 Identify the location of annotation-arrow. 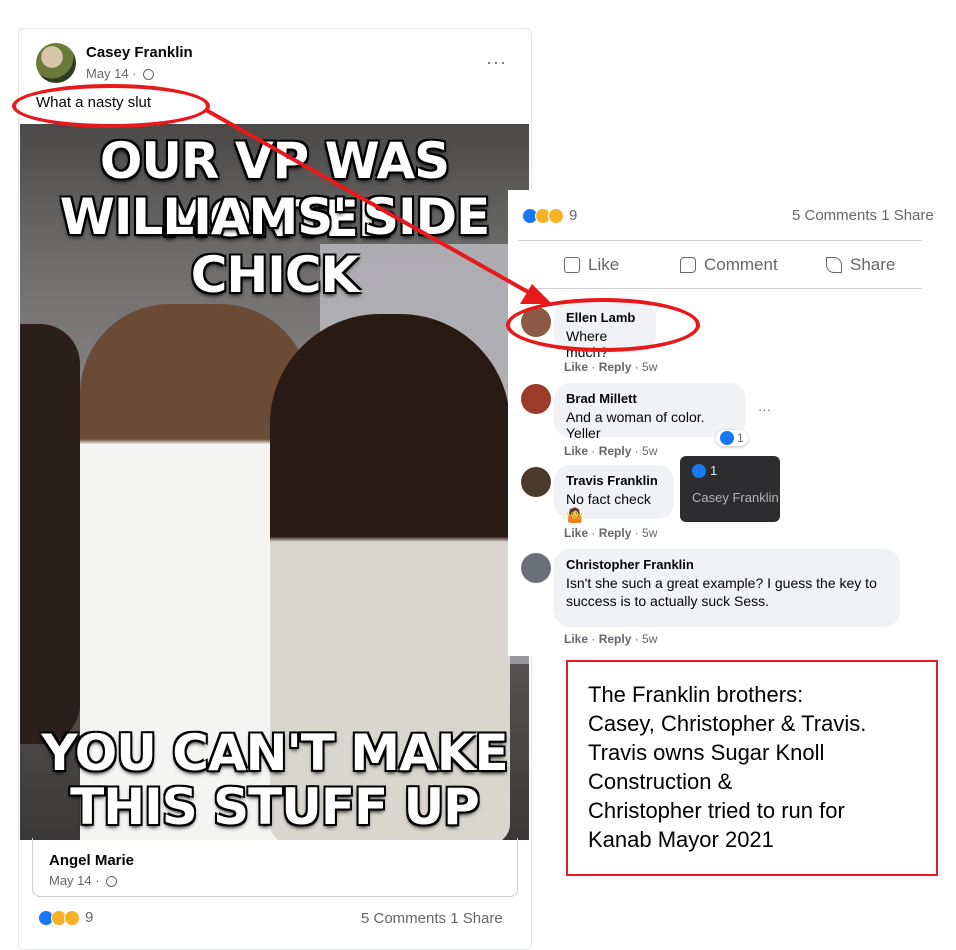
(378, 206).